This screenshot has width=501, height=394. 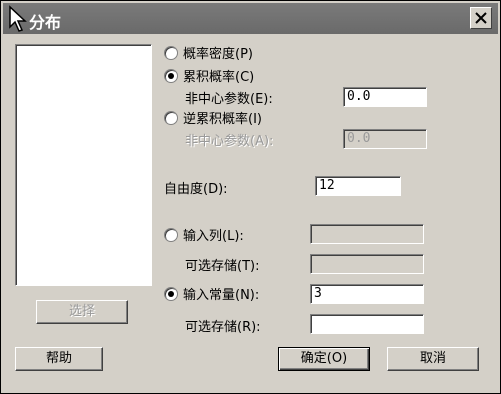 I want to click on close-button, so click(x=481, y=18).